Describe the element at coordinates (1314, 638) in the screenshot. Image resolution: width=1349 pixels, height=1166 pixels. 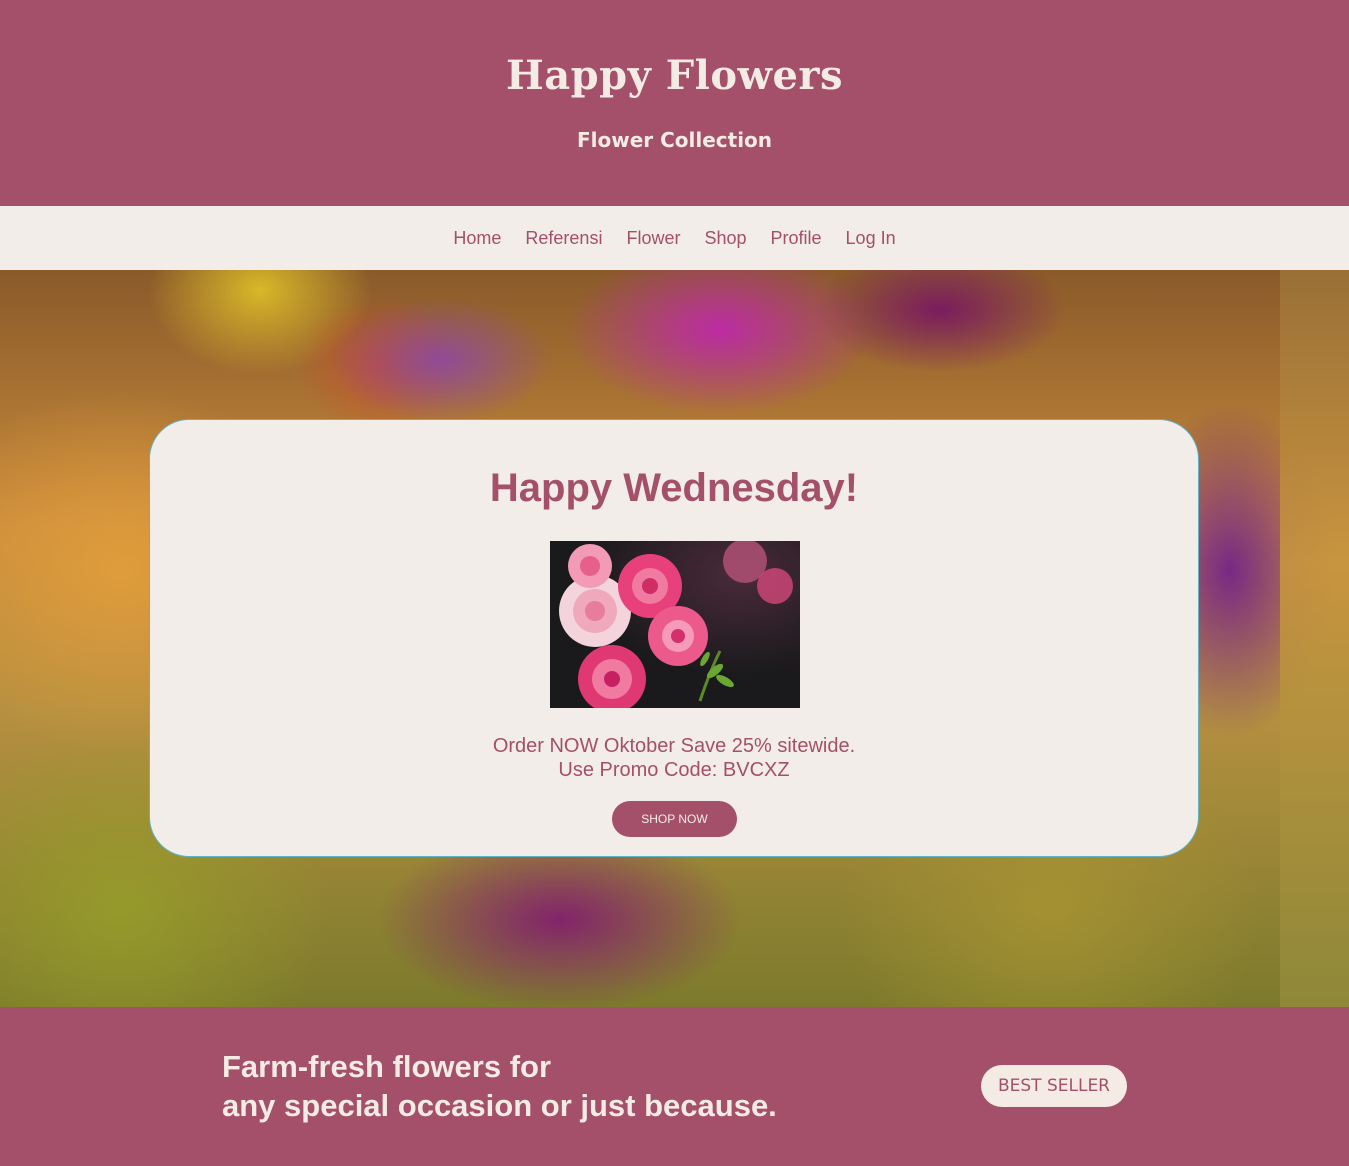
I see `hero-edge-strip` at that location.